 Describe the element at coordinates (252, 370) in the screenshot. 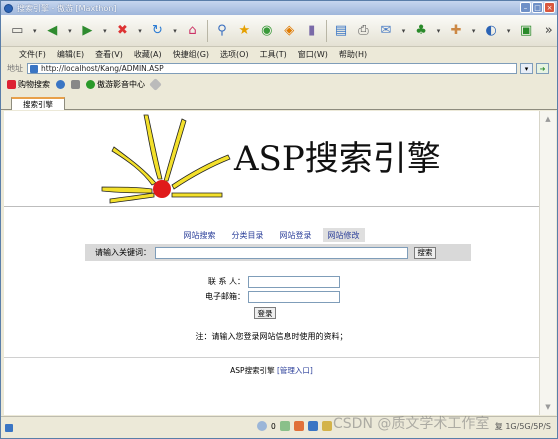

I see `footer-text: ASP搜索引擎` at that location.